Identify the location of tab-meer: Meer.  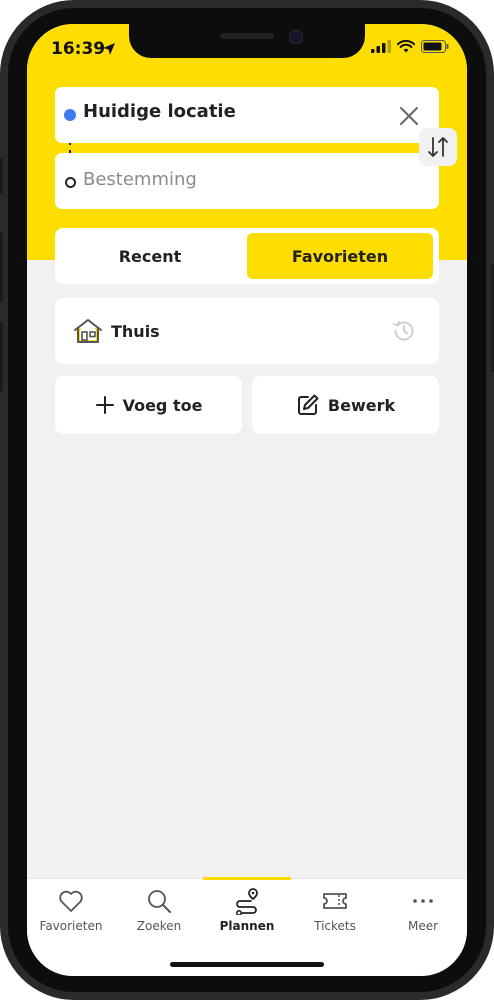
(423, 910).